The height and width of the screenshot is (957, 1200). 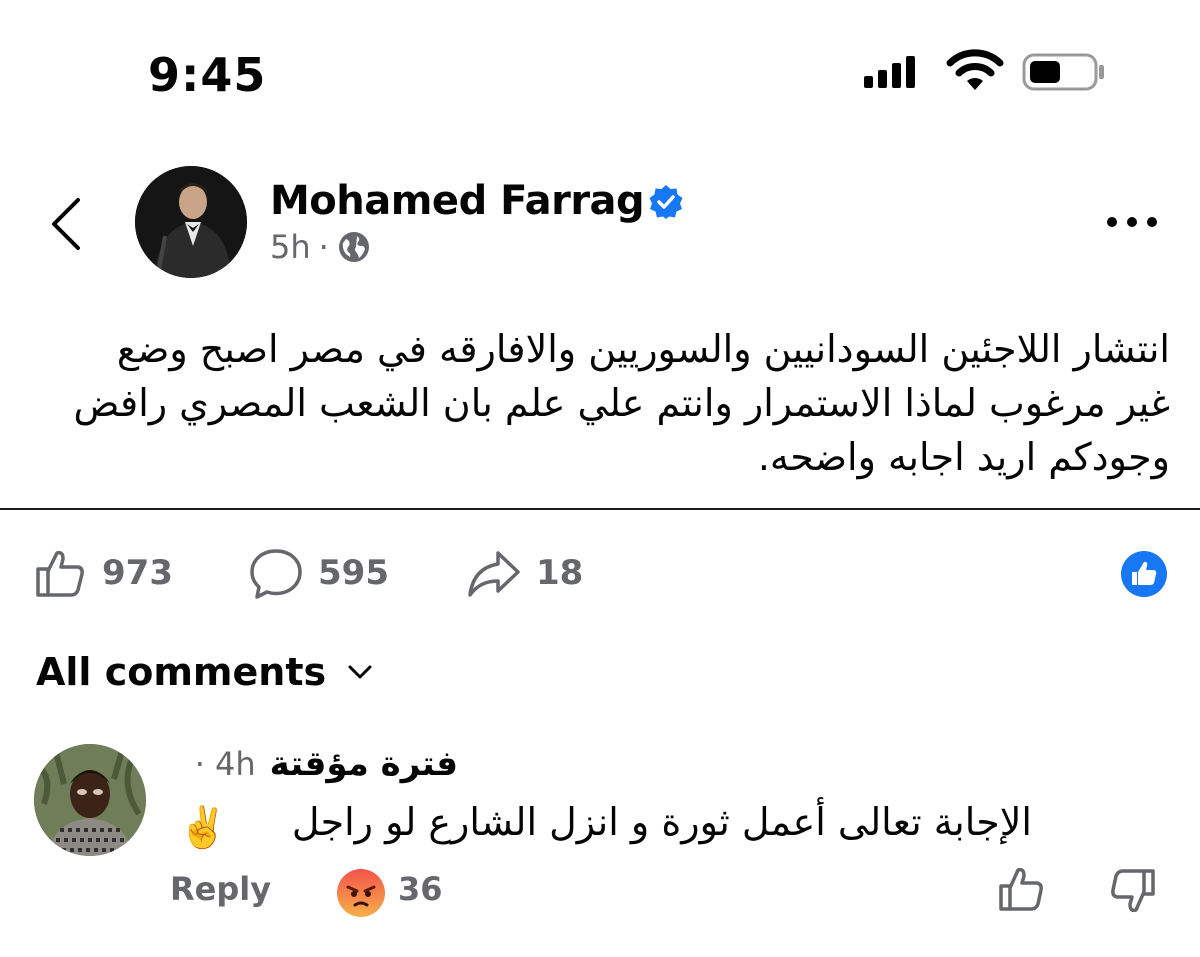 I want to click on comment-header: فترة مؤقتة · 4h, so click(x=313, y=764).